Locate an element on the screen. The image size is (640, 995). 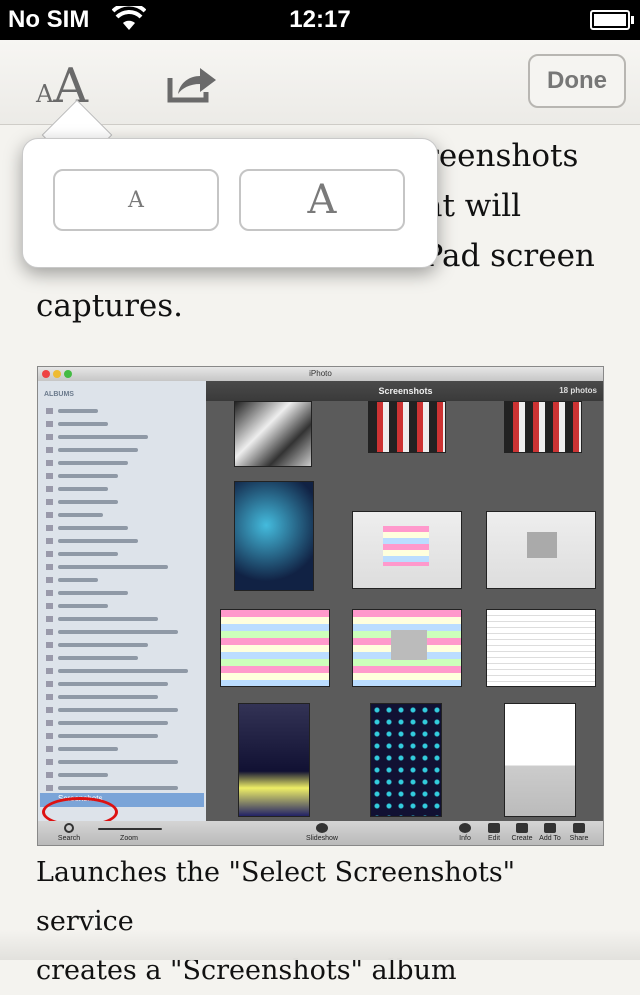
share-small-icon is located at coordinates (579, 828).